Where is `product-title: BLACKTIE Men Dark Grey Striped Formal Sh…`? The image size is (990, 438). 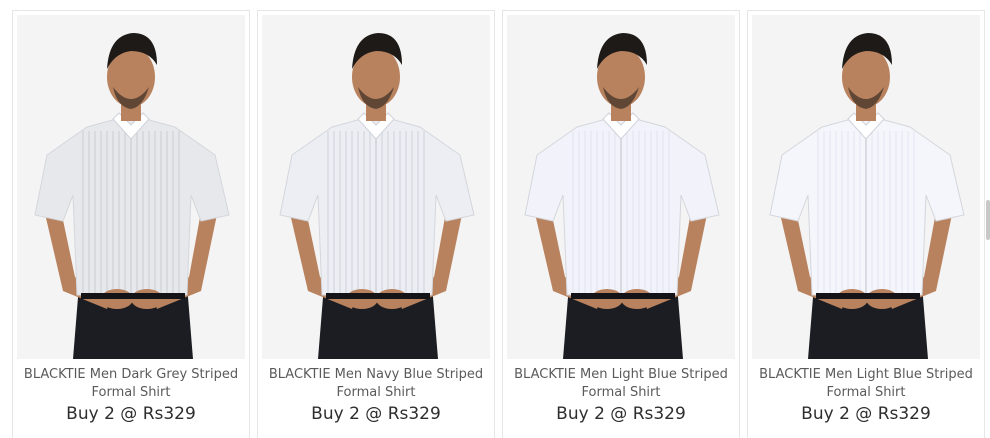 product-title: BLACKTIE Men Dark Grey Striped Formal Sh… is located at coordinates (131, 384).